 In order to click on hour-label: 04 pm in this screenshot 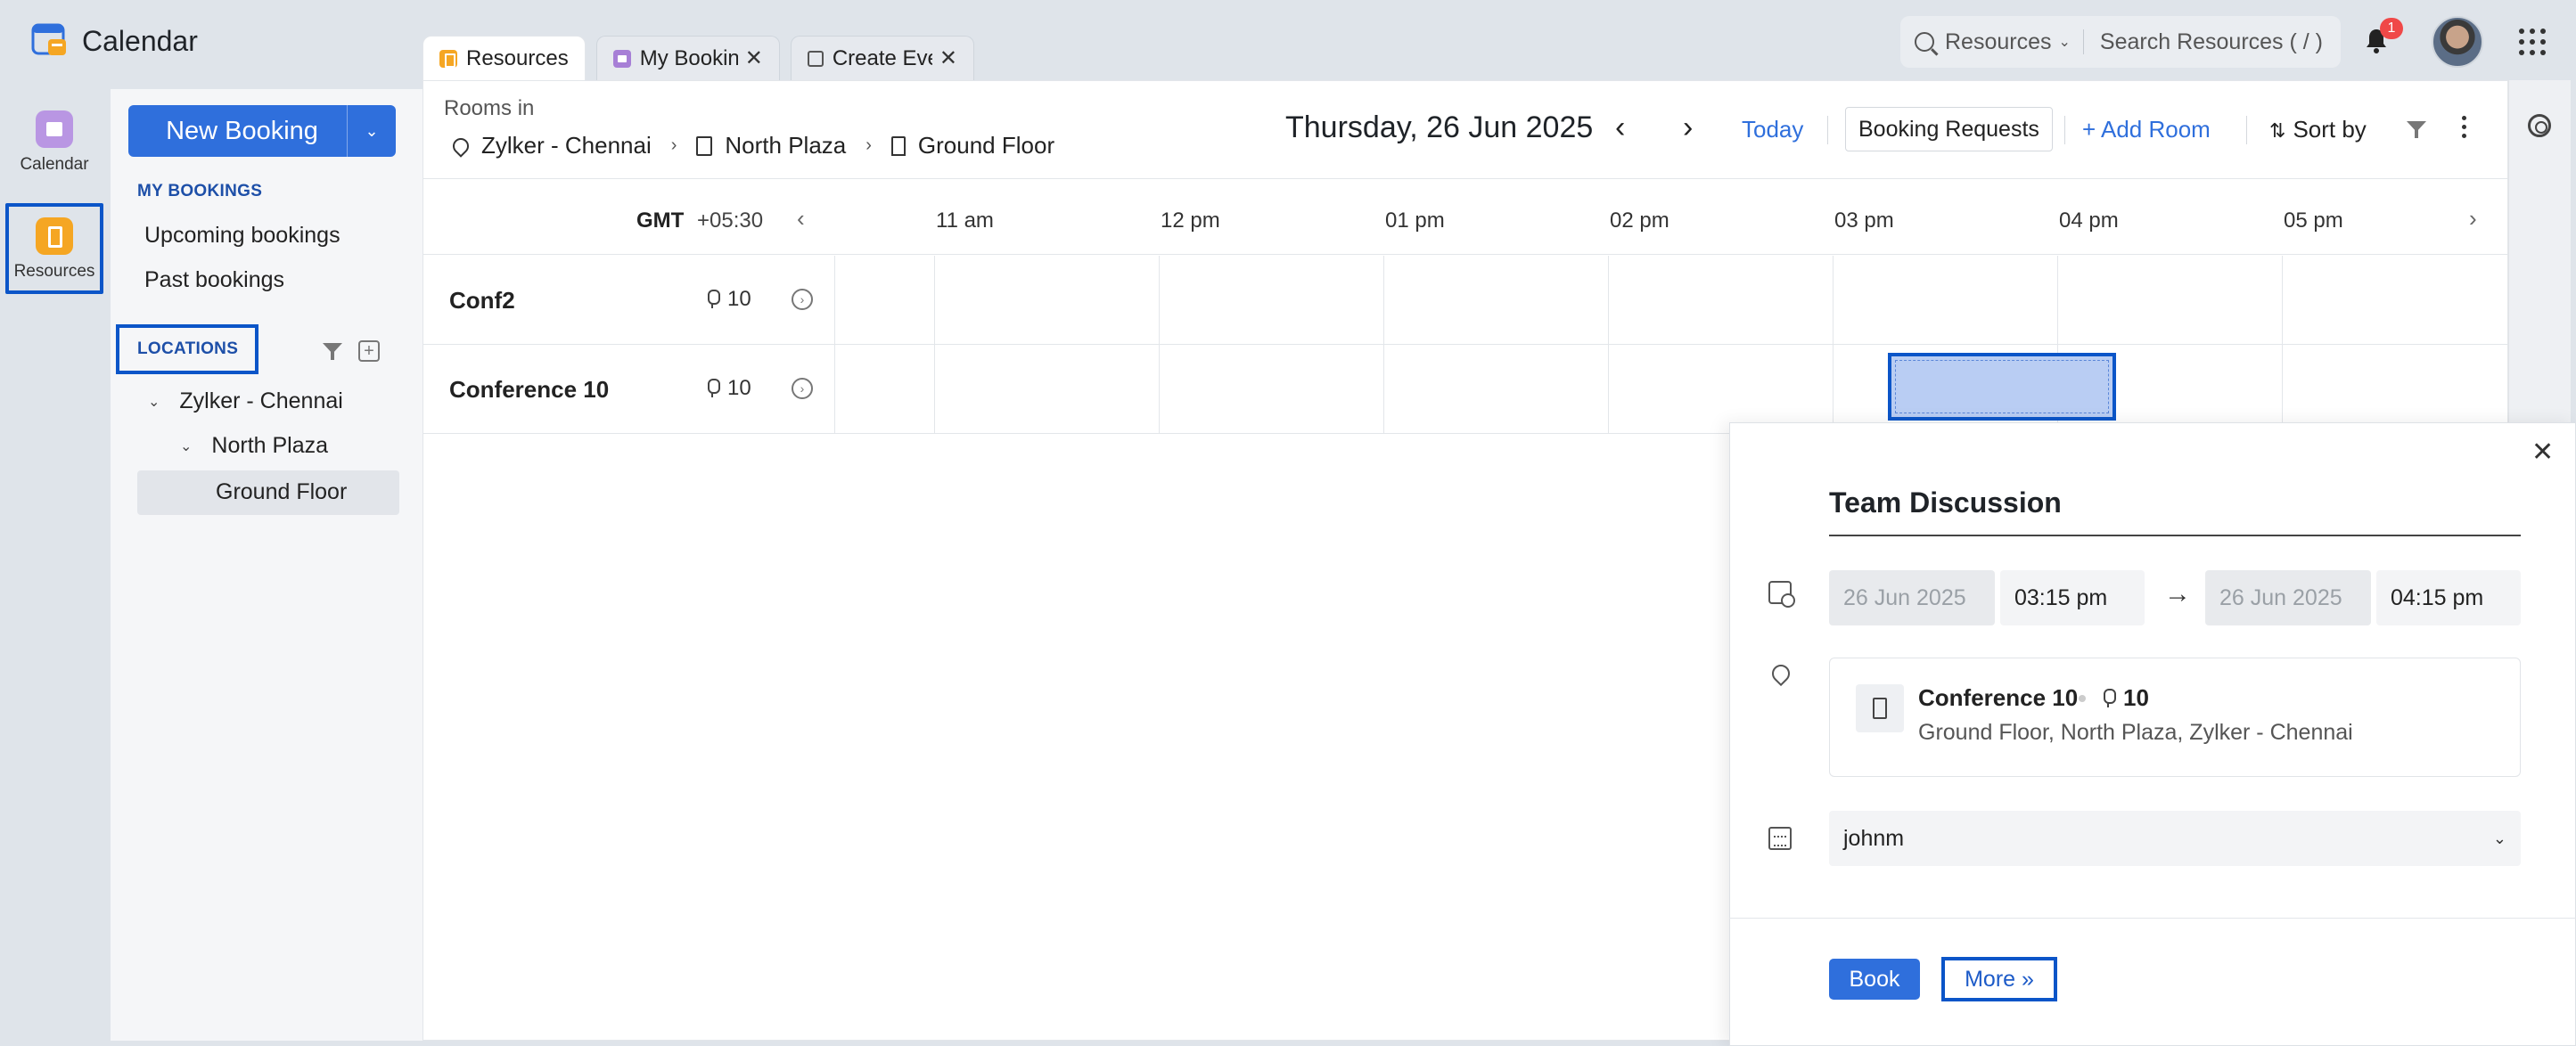, I will do `click(2089, 221)`.